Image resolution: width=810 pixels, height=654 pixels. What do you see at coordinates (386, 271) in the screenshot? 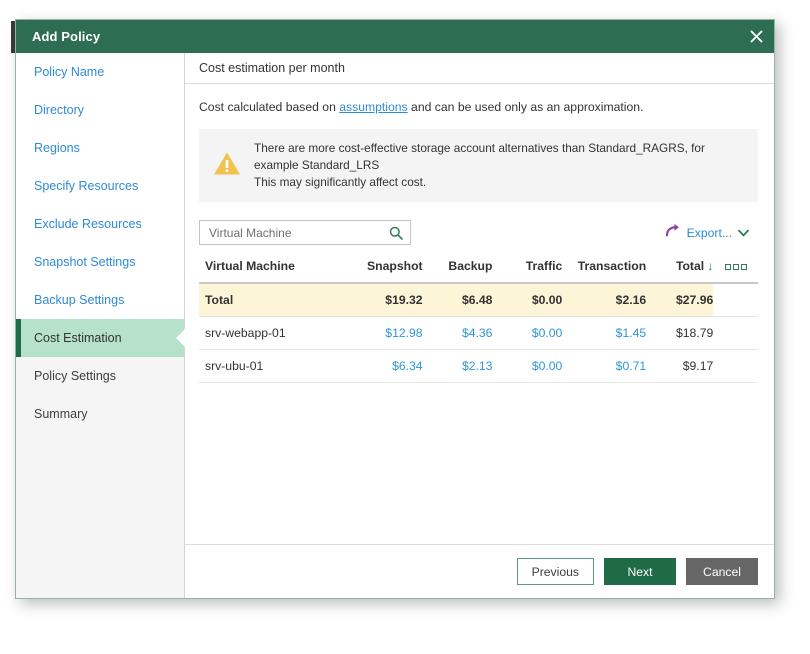
I see `column-header-snapshot: Snapshot` at bounding box center [386, 271].